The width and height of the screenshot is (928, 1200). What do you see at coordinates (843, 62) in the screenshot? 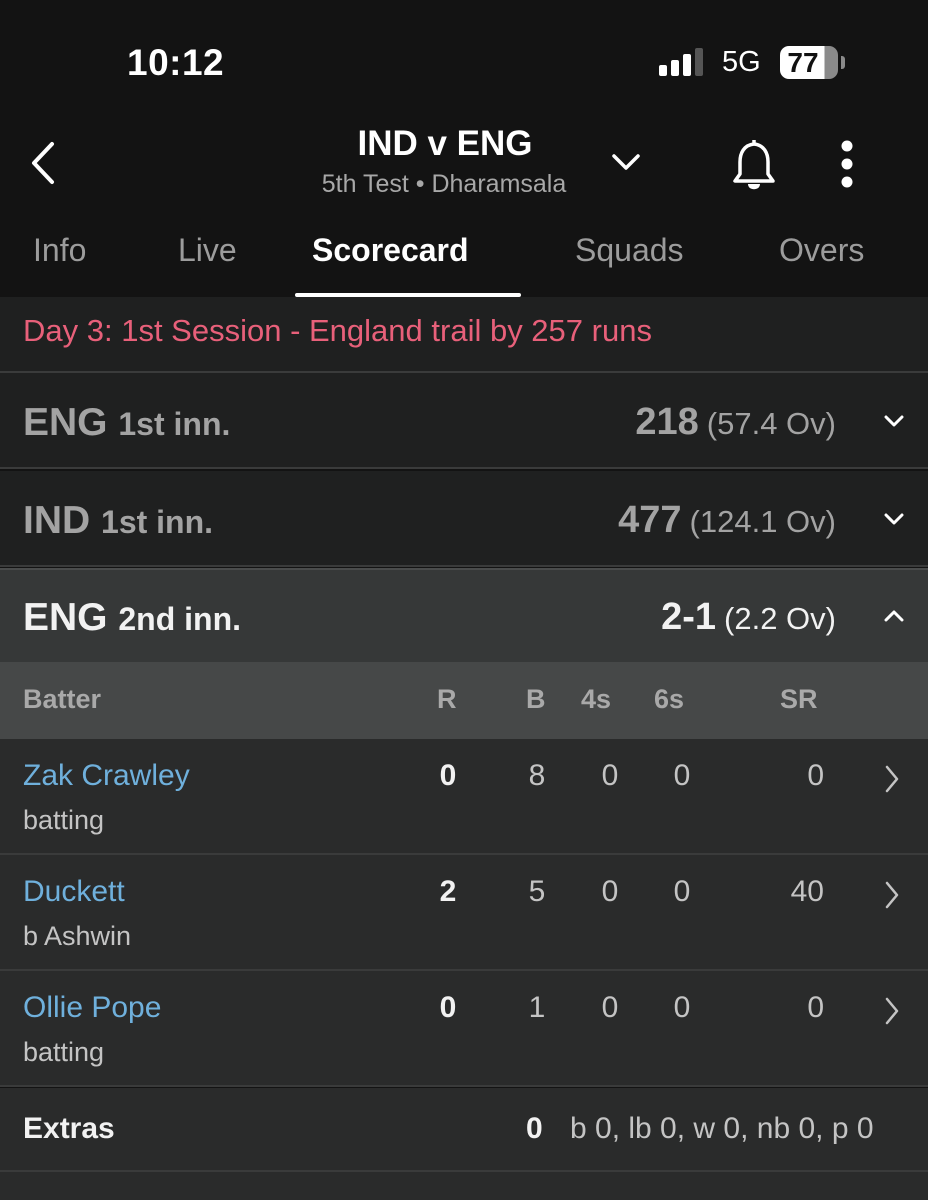
I see `battery-tip` at bounding box center [843, 62].